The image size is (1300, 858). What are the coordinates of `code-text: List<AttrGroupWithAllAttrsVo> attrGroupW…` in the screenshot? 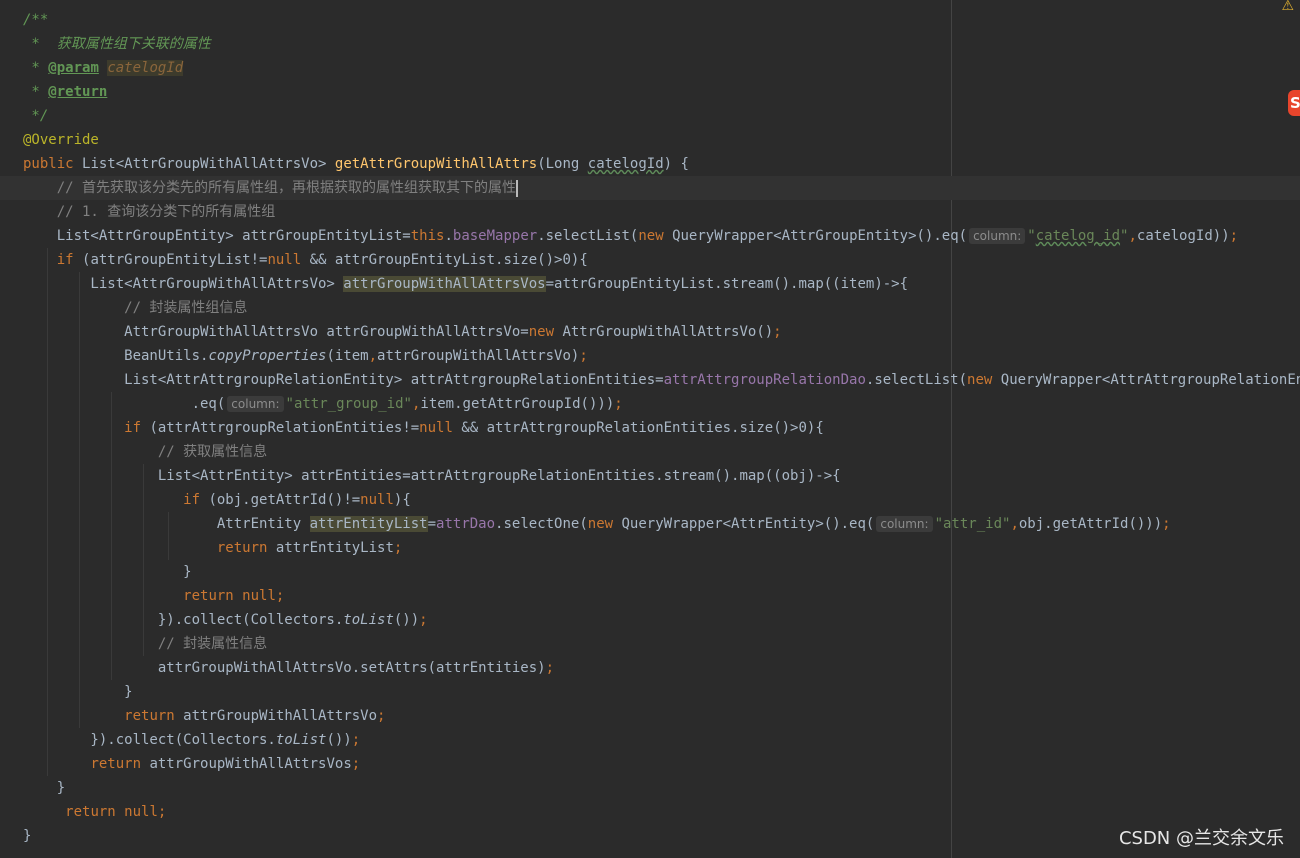 It's located at (465, 284).